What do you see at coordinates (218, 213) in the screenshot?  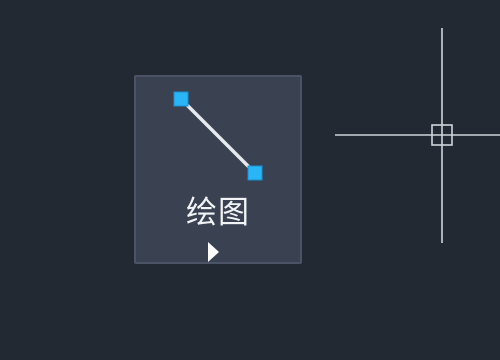 I see `draw-button-label: 绘图` at bounding box center [218, 213].